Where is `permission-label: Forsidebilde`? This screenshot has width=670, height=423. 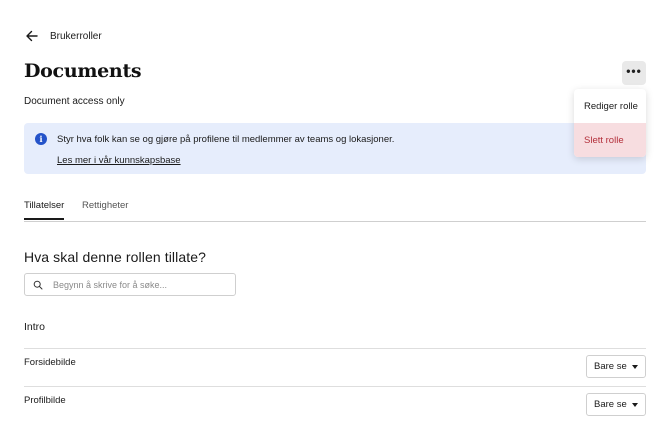
permission-label: Forsidebilde is located at coordinates (50, 362).